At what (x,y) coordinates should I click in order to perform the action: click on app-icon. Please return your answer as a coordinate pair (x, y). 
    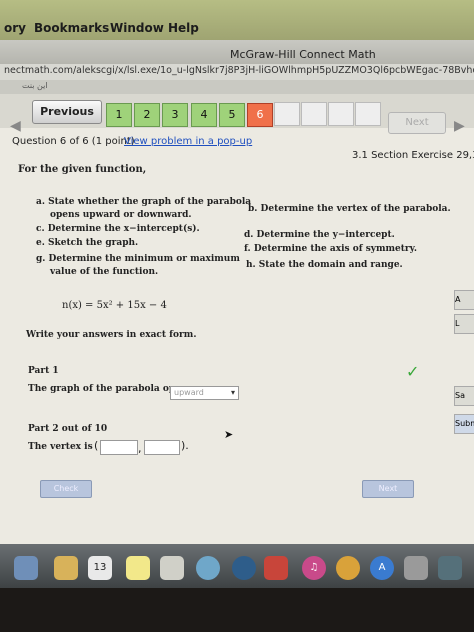
    Looking at the image, I should click on (276, 568).